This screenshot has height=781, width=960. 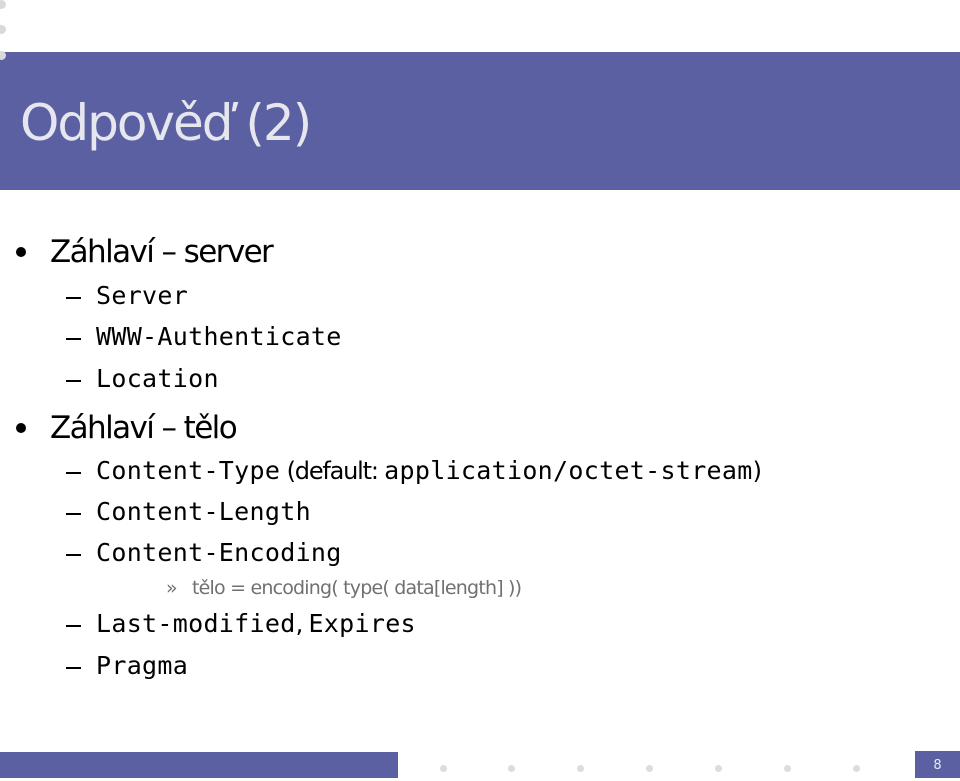 I want to click on header-name: Expires, so click(x=362, y=623).